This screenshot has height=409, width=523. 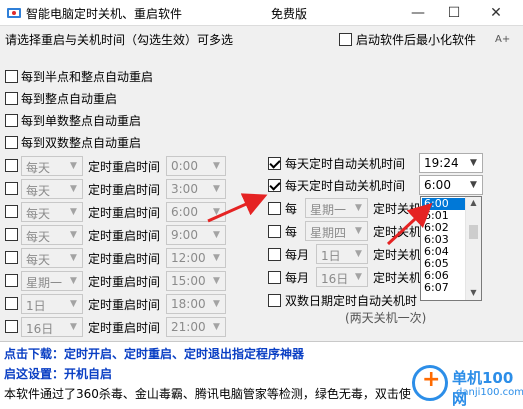 What do you see at coordinates (431, 379) in the screenshot?
I see `watermark-plus-icon: +` at bounding box center [431, 379].